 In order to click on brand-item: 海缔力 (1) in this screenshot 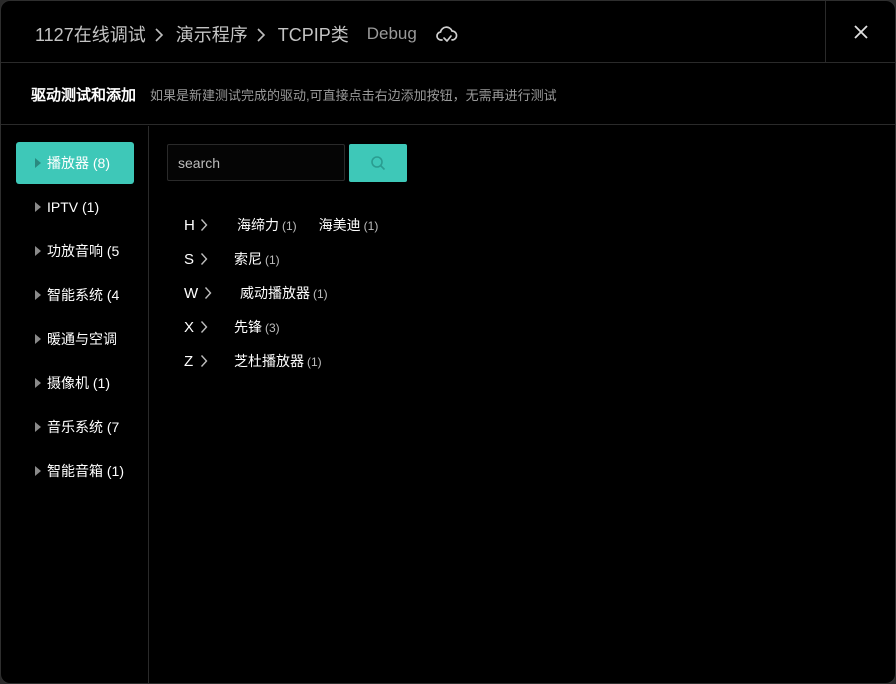, I will do `click(267, 225)`.